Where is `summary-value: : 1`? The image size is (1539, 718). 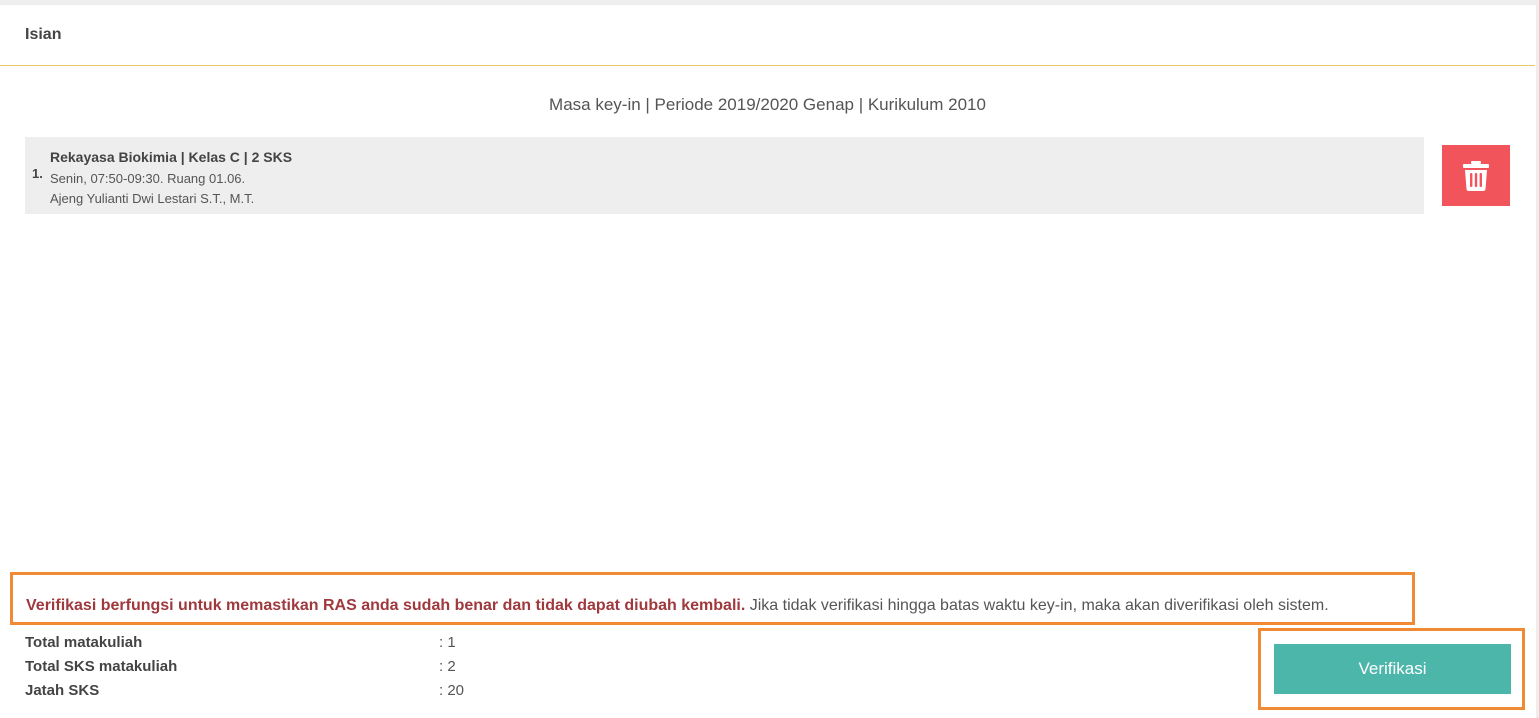
summary-value: : 1 is located at coordinates (447, 642).